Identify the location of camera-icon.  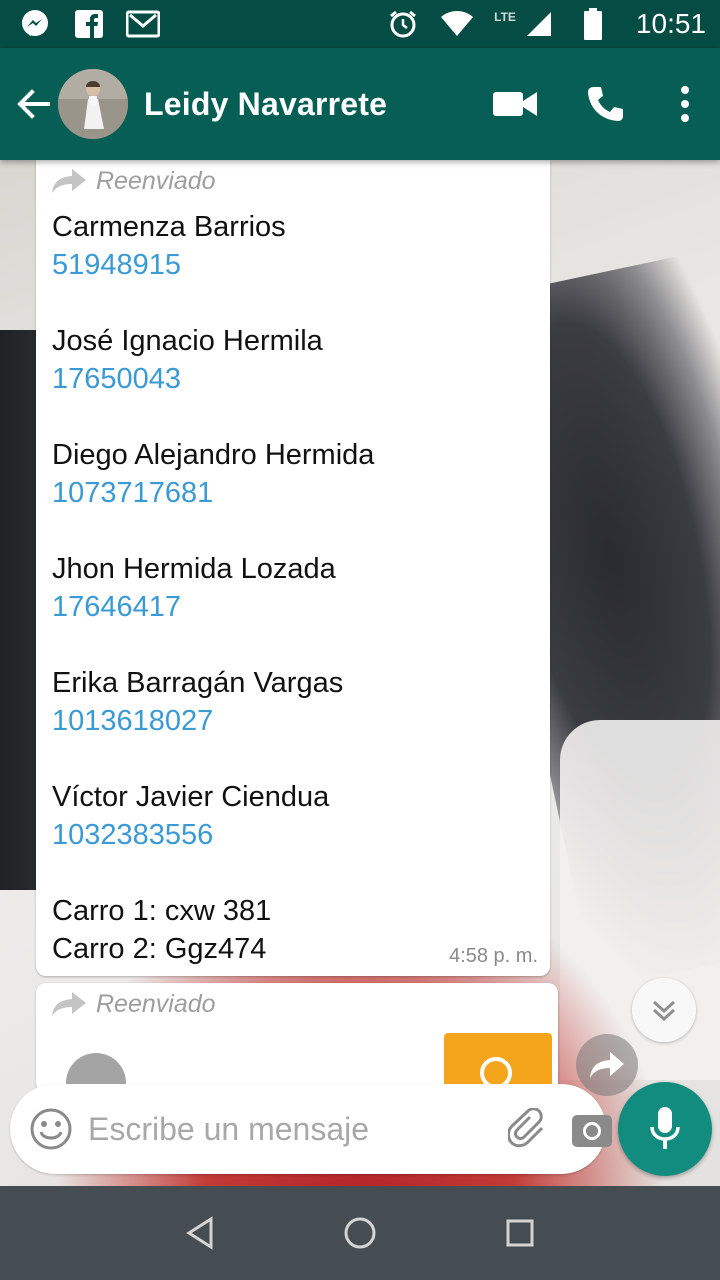
(592, 1131).